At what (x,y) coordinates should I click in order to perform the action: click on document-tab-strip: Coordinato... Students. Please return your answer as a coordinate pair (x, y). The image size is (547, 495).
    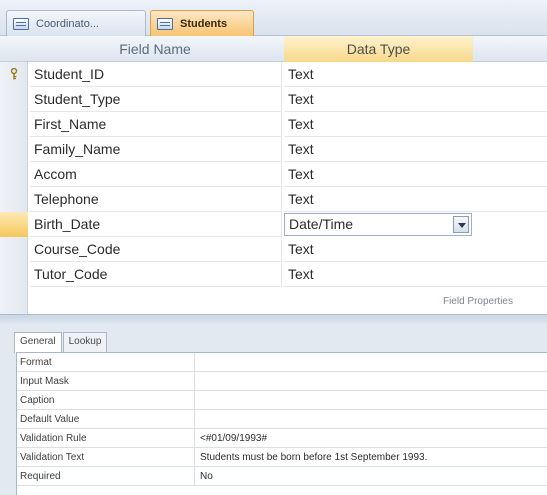
    Looking at the image, I should click on (273, 18).